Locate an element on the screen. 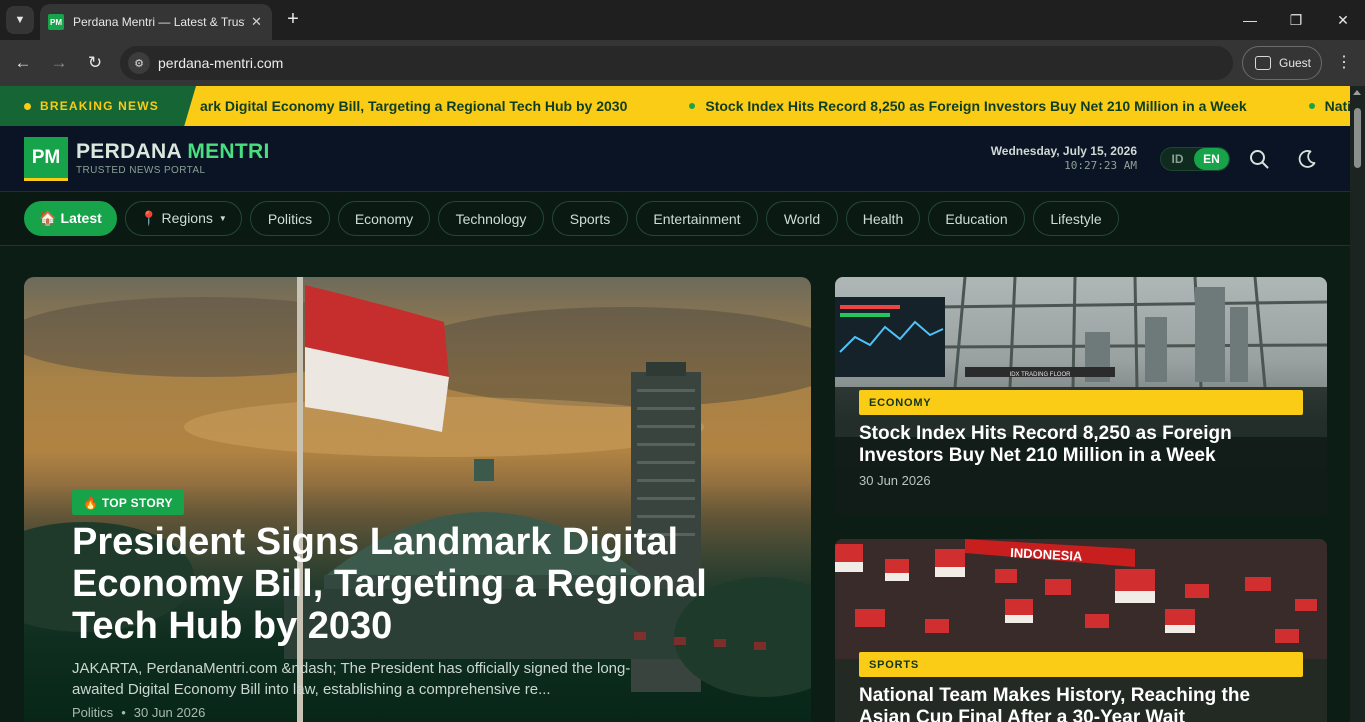 The width and height of the screenshot is (1365, 722). current-date: Wednesday, July 15, 2026 is located at coordinates (1063, 151).